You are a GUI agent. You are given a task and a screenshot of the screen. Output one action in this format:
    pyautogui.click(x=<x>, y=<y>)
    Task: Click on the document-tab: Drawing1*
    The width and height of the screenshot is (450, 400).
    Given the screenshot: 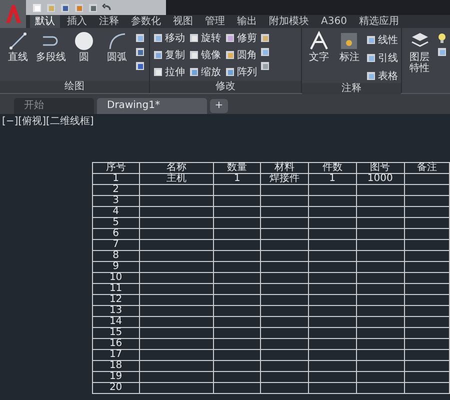 What is the action you would take?
    pyautogui.click(x=152, y=106)
    